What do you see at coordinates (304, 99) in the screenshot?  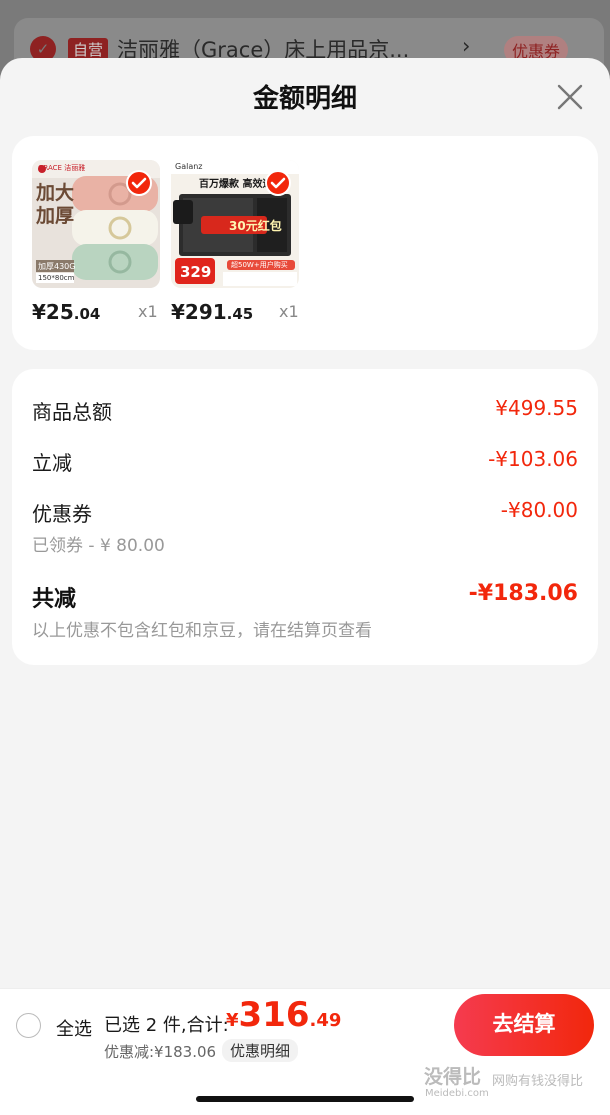 I see `sheet-title: 金额明细` at bounding box center [304, 99].